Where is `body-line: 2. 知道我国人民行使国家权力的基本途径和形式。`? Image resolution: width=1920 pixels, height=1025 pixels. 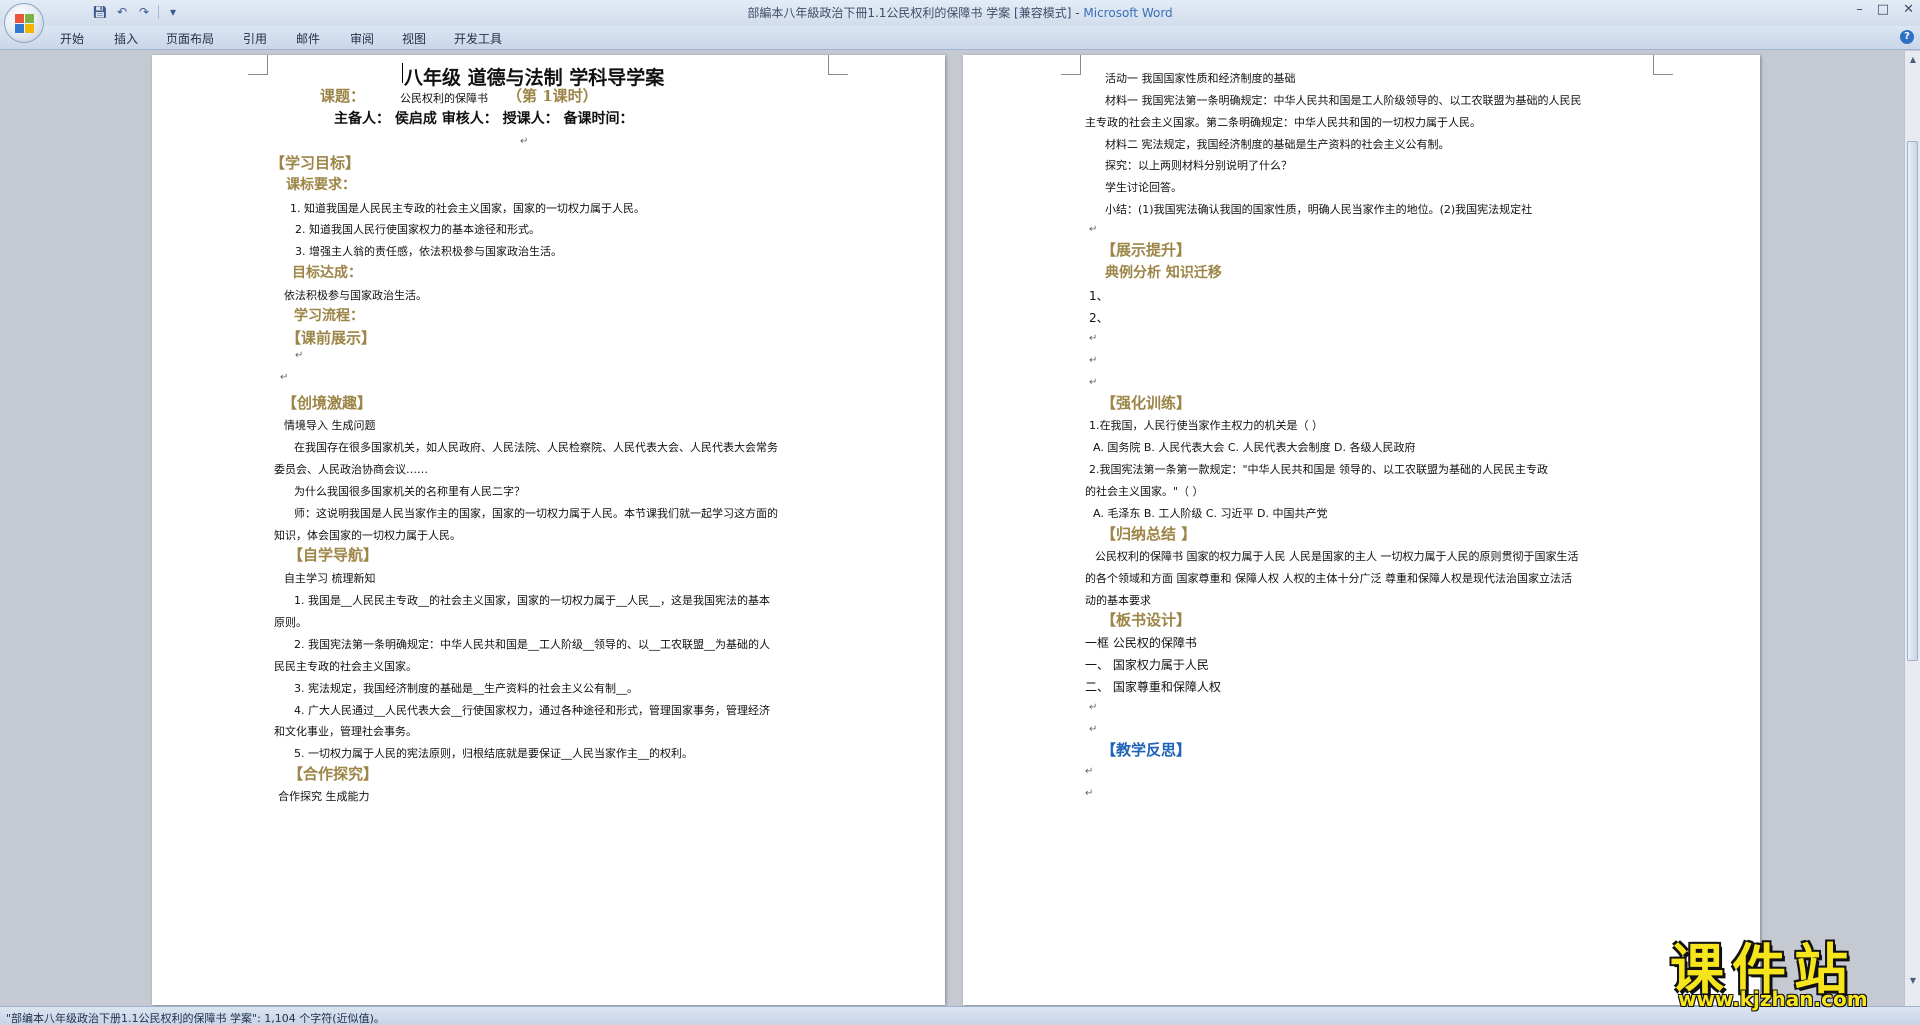 body-line: 2. 知道我国人民行使国家权力的基本途径和形式。 is located at coordinates (417, 229).